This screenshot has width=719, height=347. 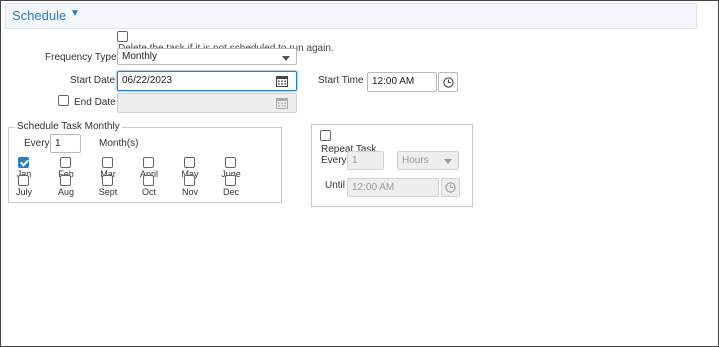 What do you see at coordinates (107, 180) in the screenshot?
I see `month-checkbox-sept` at bounding box center [107, 180].